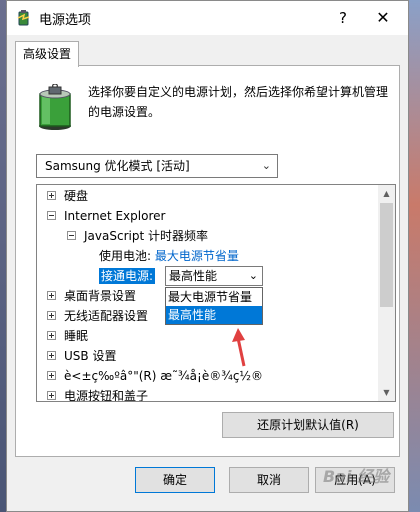 This screenshot has width=420, height=512. I want to click on scroll-up-icon: ▲, so click(386, 193).